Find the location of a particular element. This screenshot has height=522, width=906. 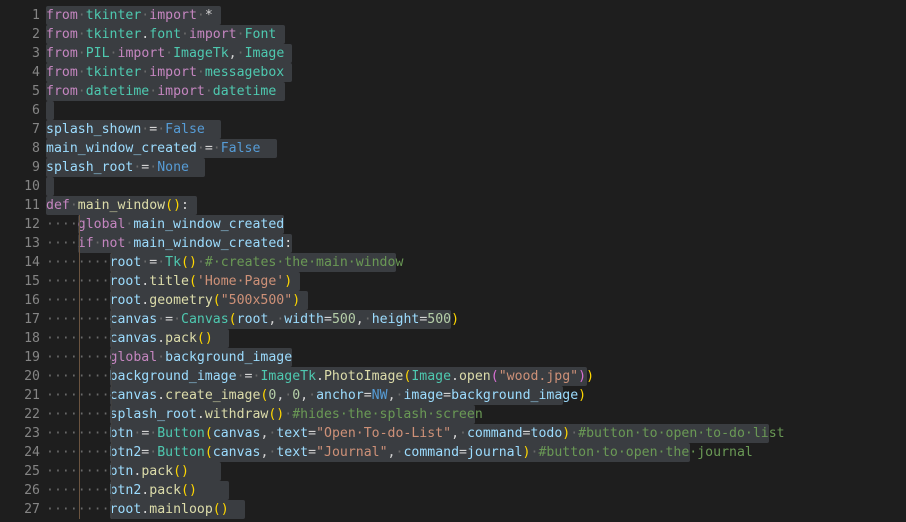

selection-highlight is located at coordinates (50, 110).